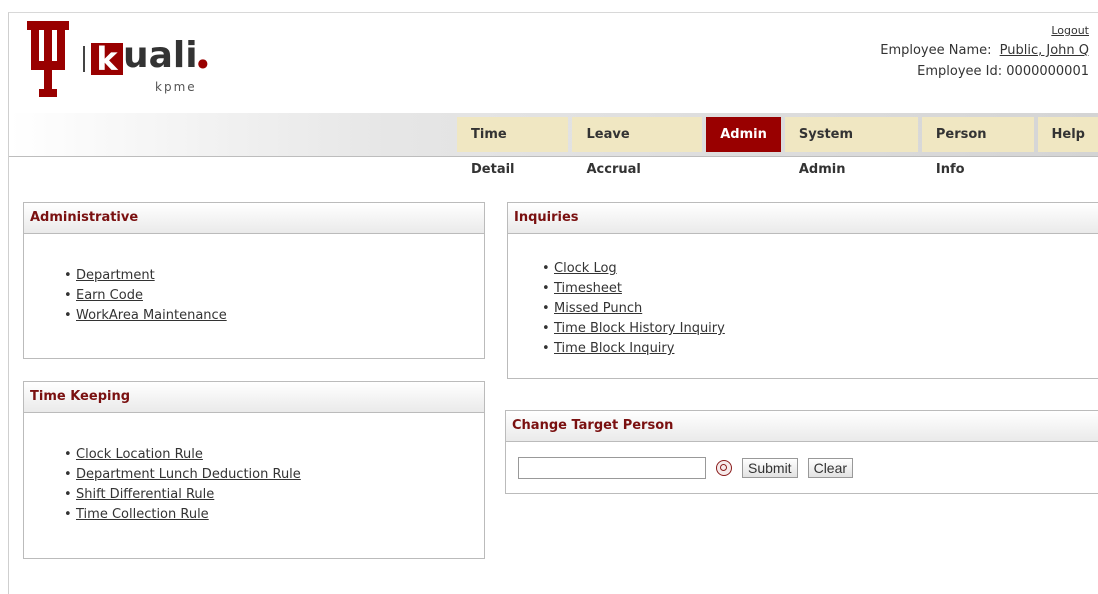 The width and height of the screenshot is (1098, 594). I want to click on administrative-panel-title: Administrative, so click(254, 218).